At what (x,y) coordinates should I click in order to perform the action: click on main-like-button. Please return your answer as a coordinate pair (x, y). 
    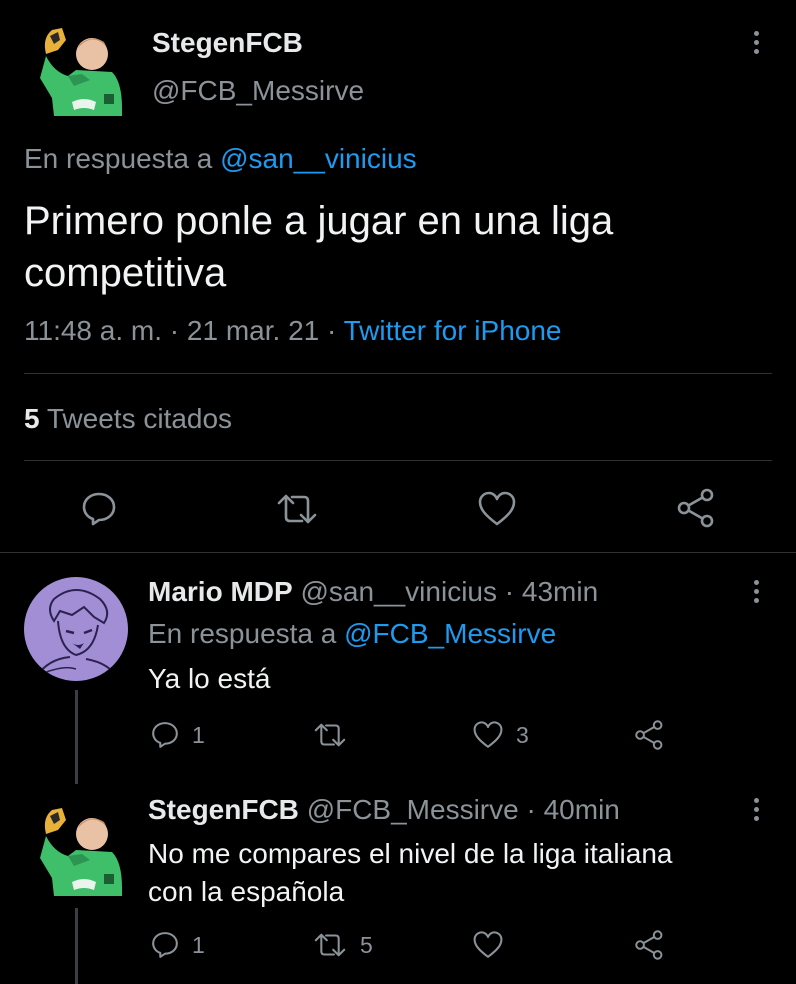
    Looking at the image, I should click on (497, 509).